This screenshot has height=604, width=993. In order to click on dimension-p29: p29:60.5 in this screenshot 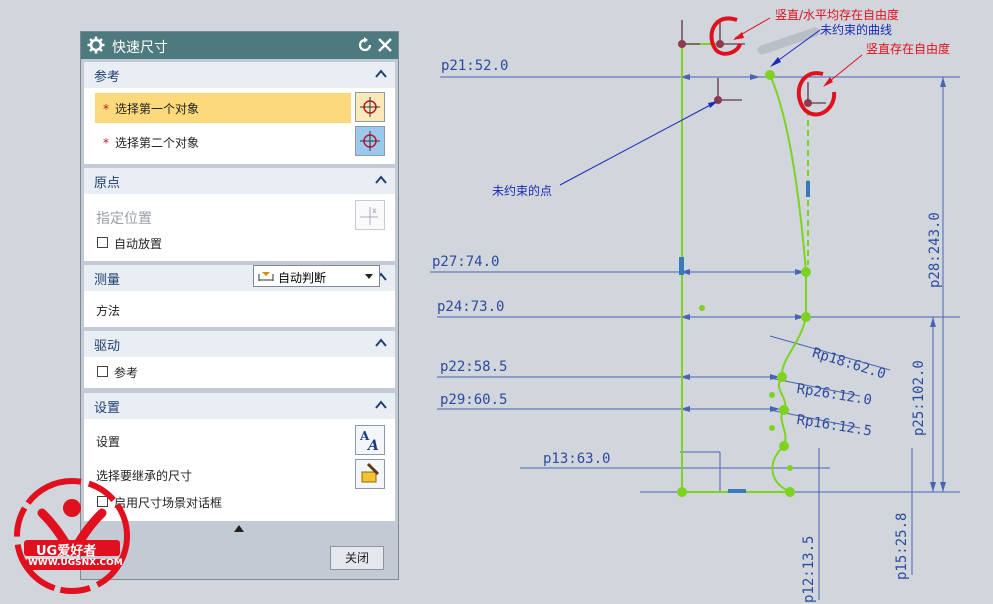, I will do `click(473, 400)`.